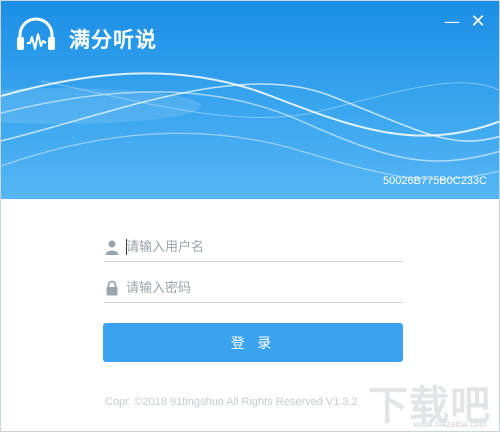  I want to click on lock-icon, so click(112, 288).